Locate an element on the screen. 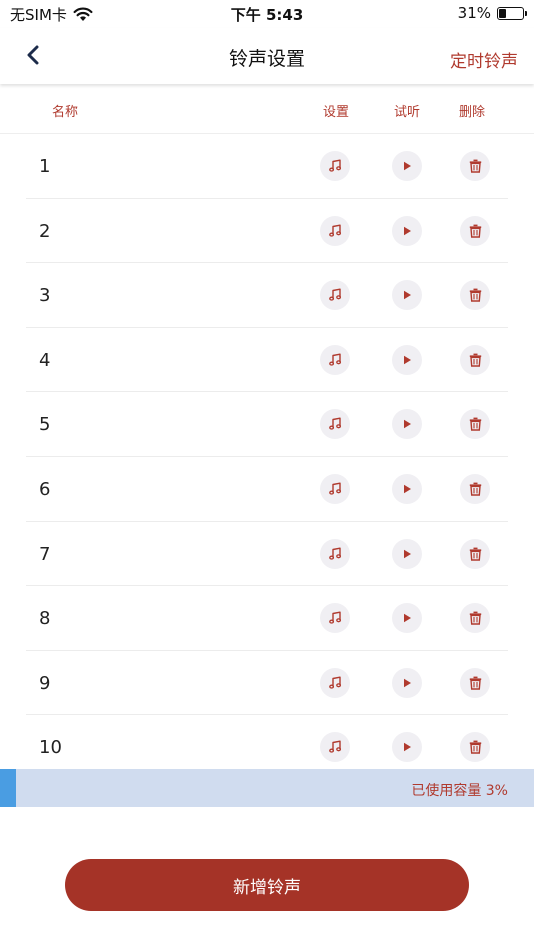 The image size is (534, 950). column-name: 名称 is located at coordinates (65, 112).